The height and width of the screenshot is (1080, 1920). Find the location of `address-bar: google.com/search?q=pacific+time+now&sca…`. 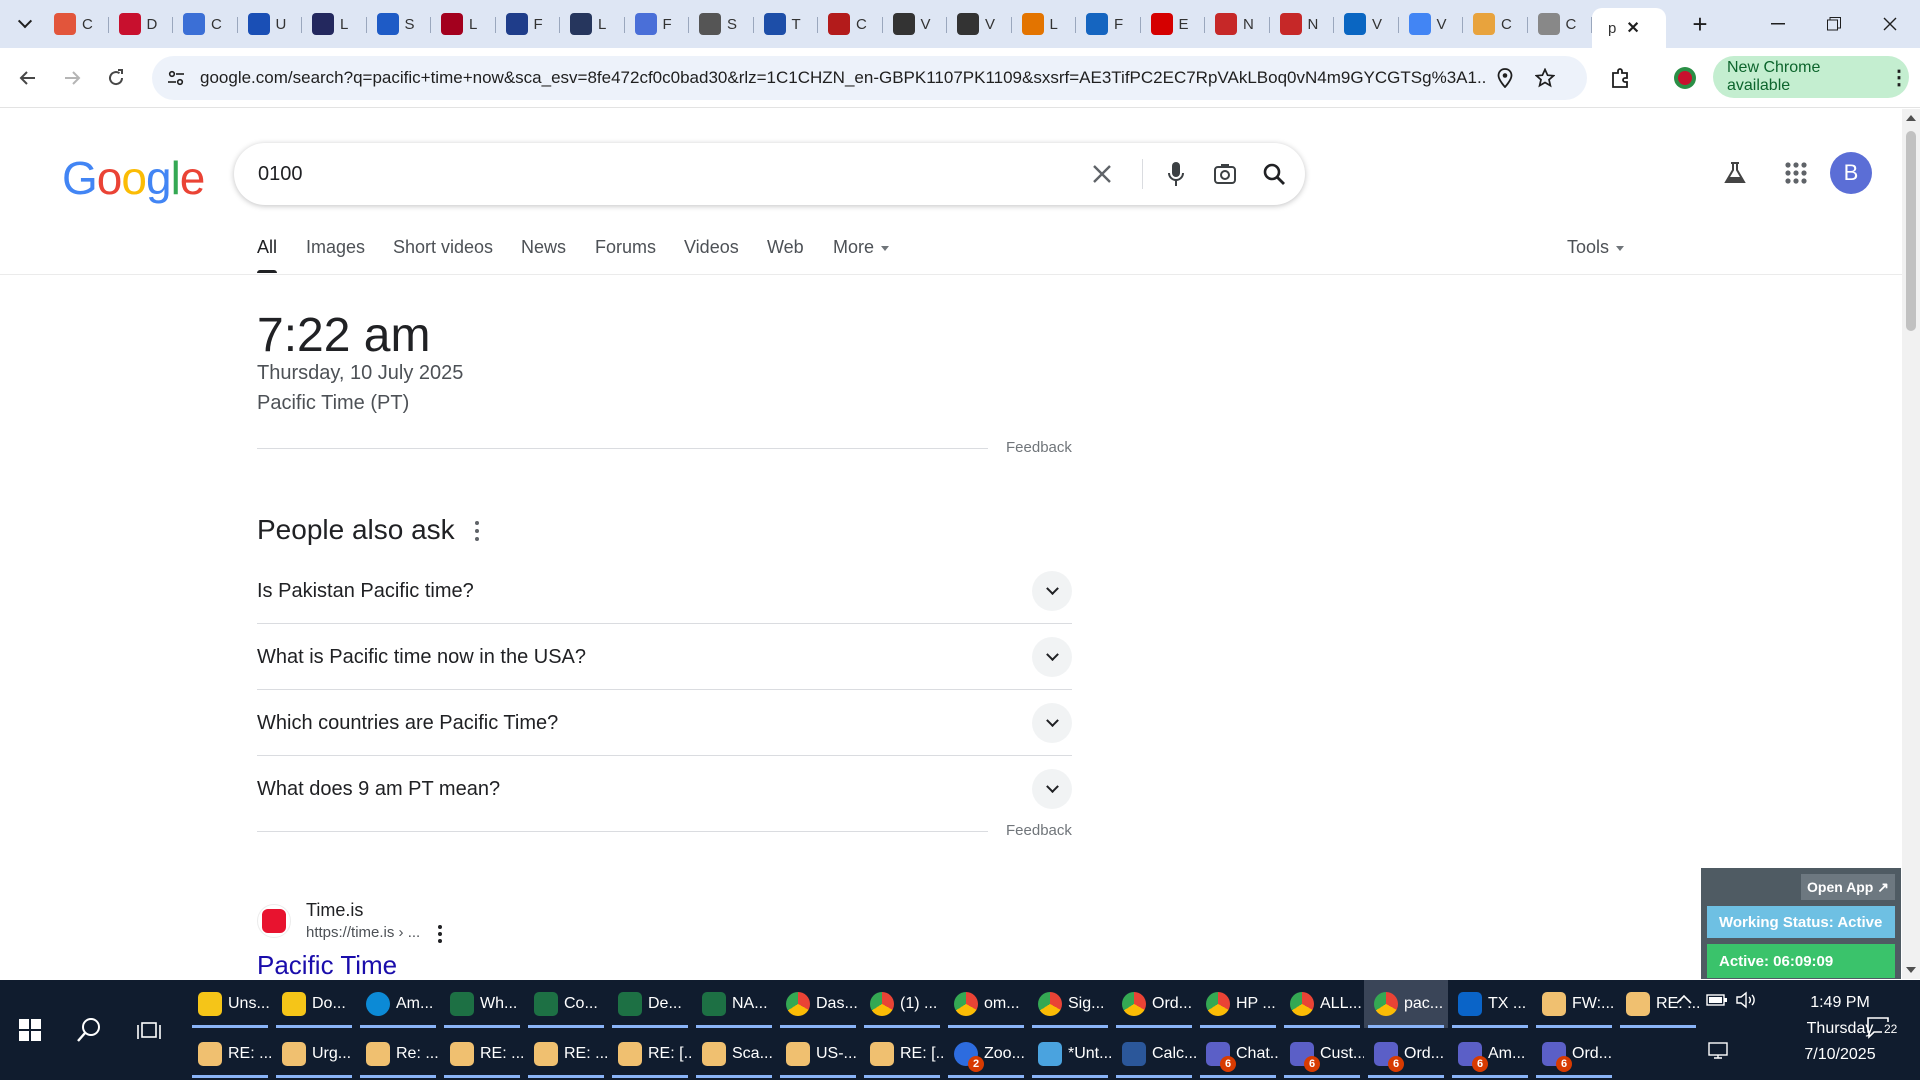

address-bar: google.com/search?q=pacific+time+now&sca… is located at coordinates (869, 78).